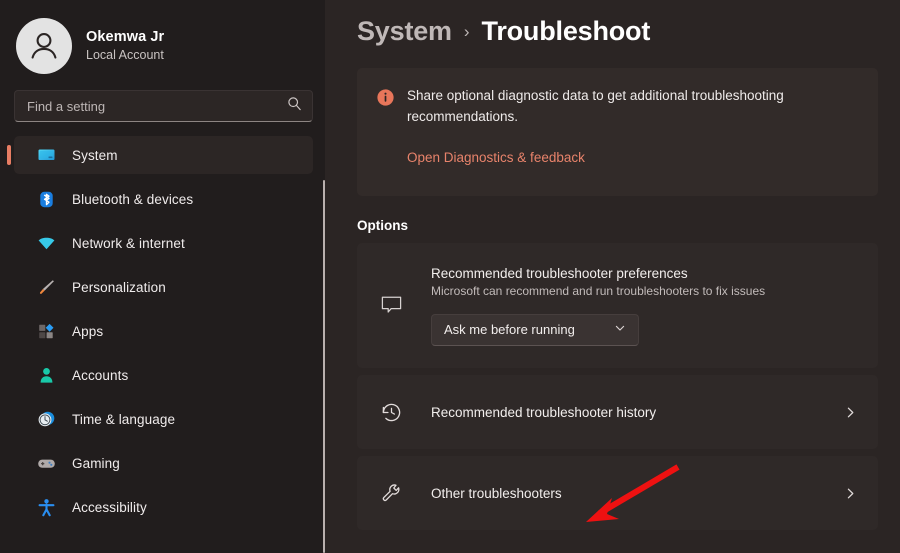 The height and width of the screenshot is (553, 900). What do you see at coordinates (391, 305) in the screenshot?
I see `speech-bubble-icon` at bounding box center [391, 305].